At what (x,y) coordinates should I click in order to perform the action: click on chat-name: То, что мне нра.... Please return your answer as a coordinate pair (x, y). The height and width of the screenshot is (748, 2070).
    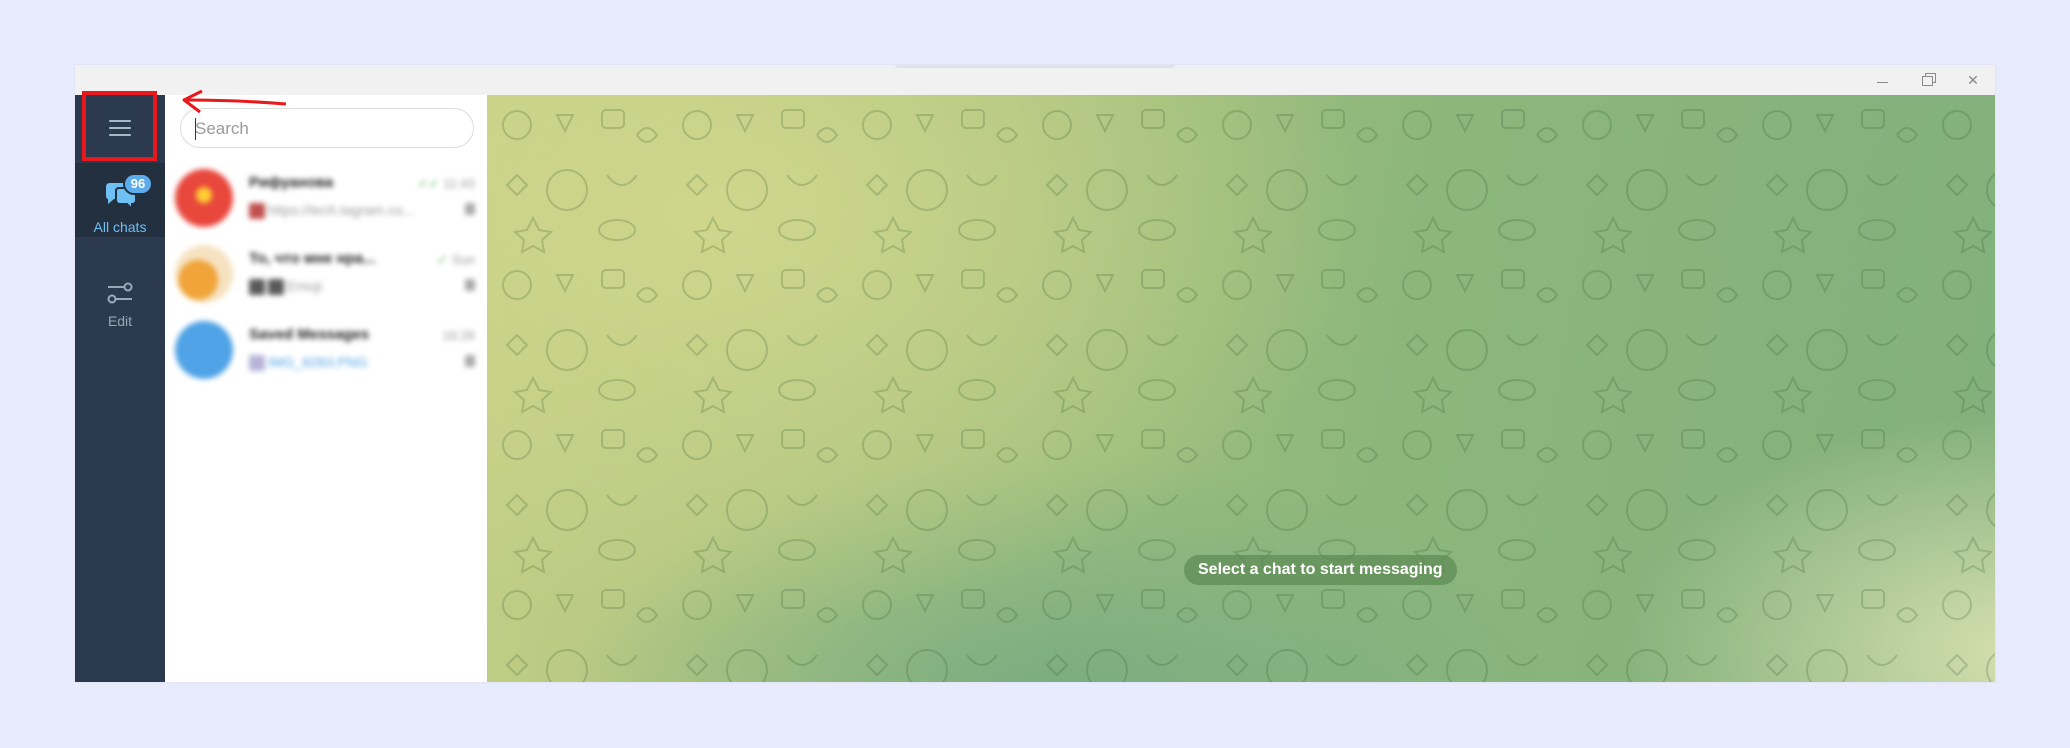
    Looking at the image, I should click on (312, 258).